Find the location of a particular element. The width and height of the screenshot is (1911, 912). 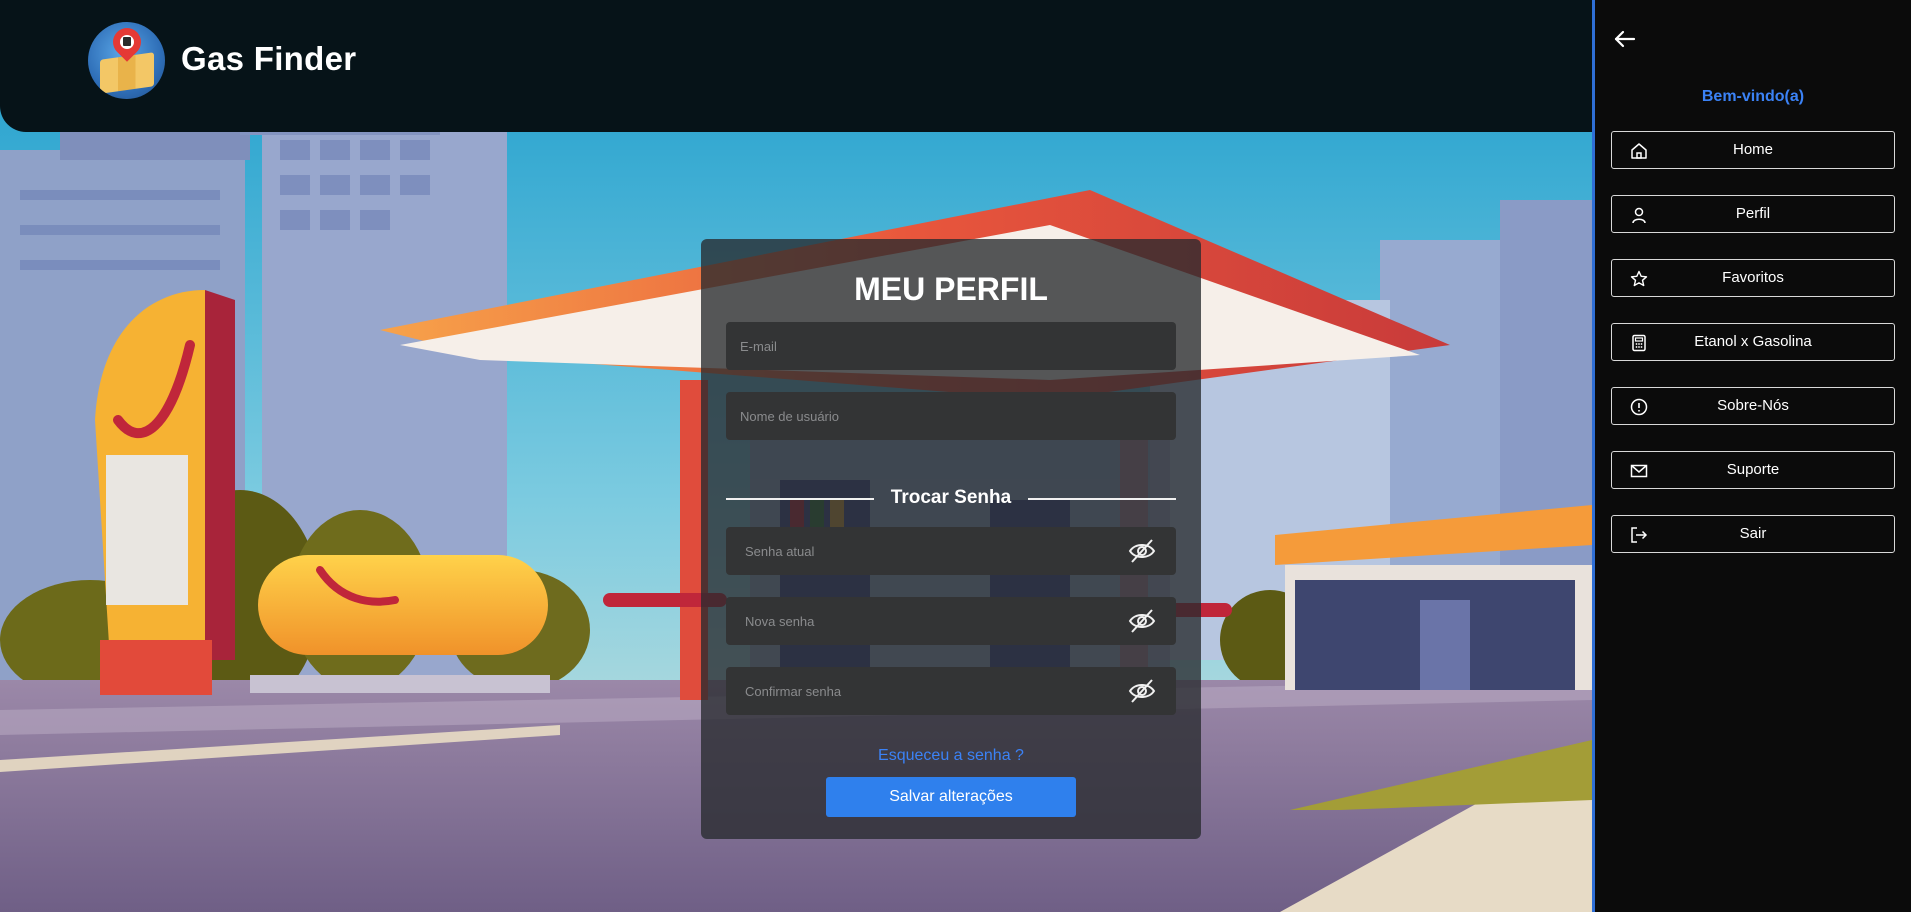

current-password-wrapper is located at coordinates (951, 551).